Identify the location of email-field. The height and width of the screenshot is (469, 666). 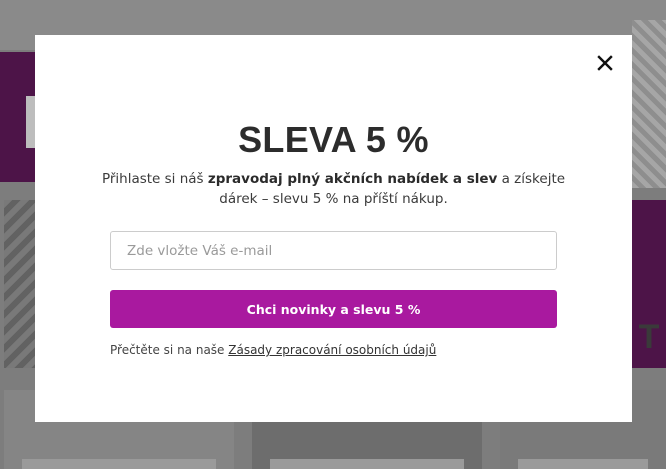
(333, 250).